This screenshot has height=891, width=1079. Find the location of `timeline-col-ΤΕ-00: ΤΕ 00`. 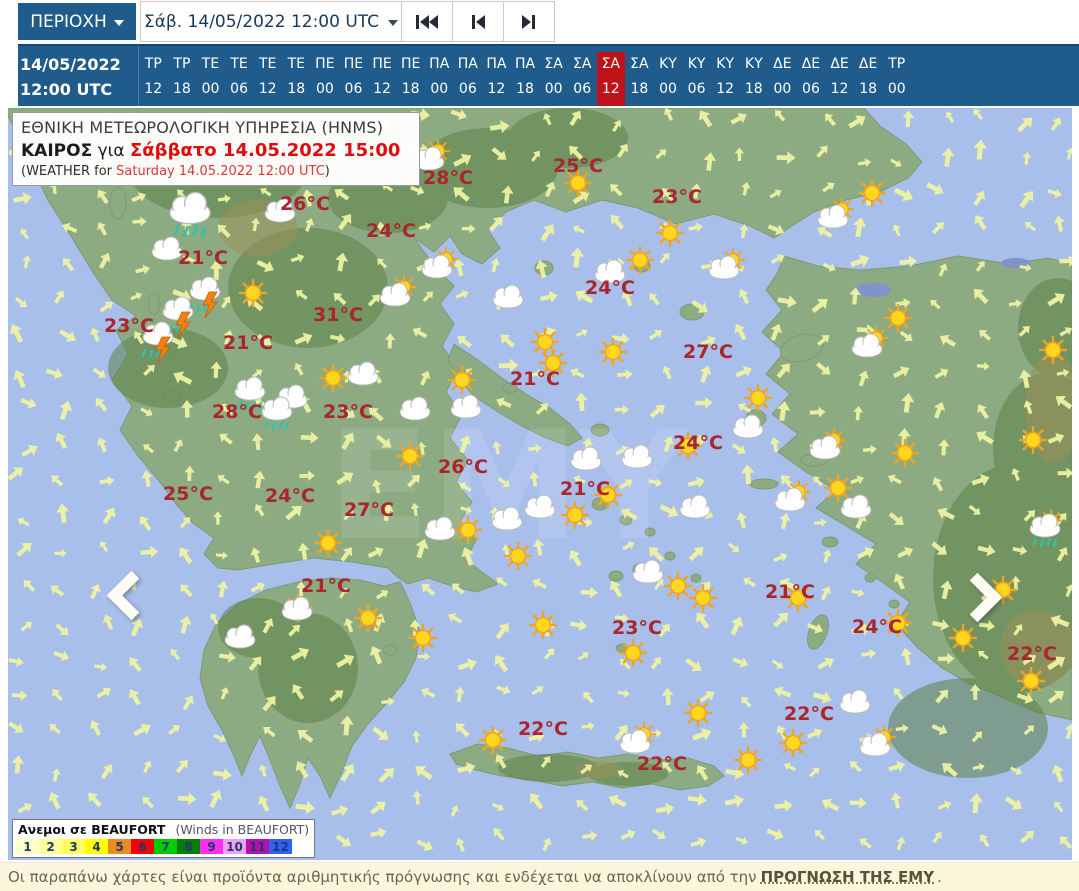

timeline-col-ΤΕ-00: ΤΕ 00 is located at coordinates (210, 79).